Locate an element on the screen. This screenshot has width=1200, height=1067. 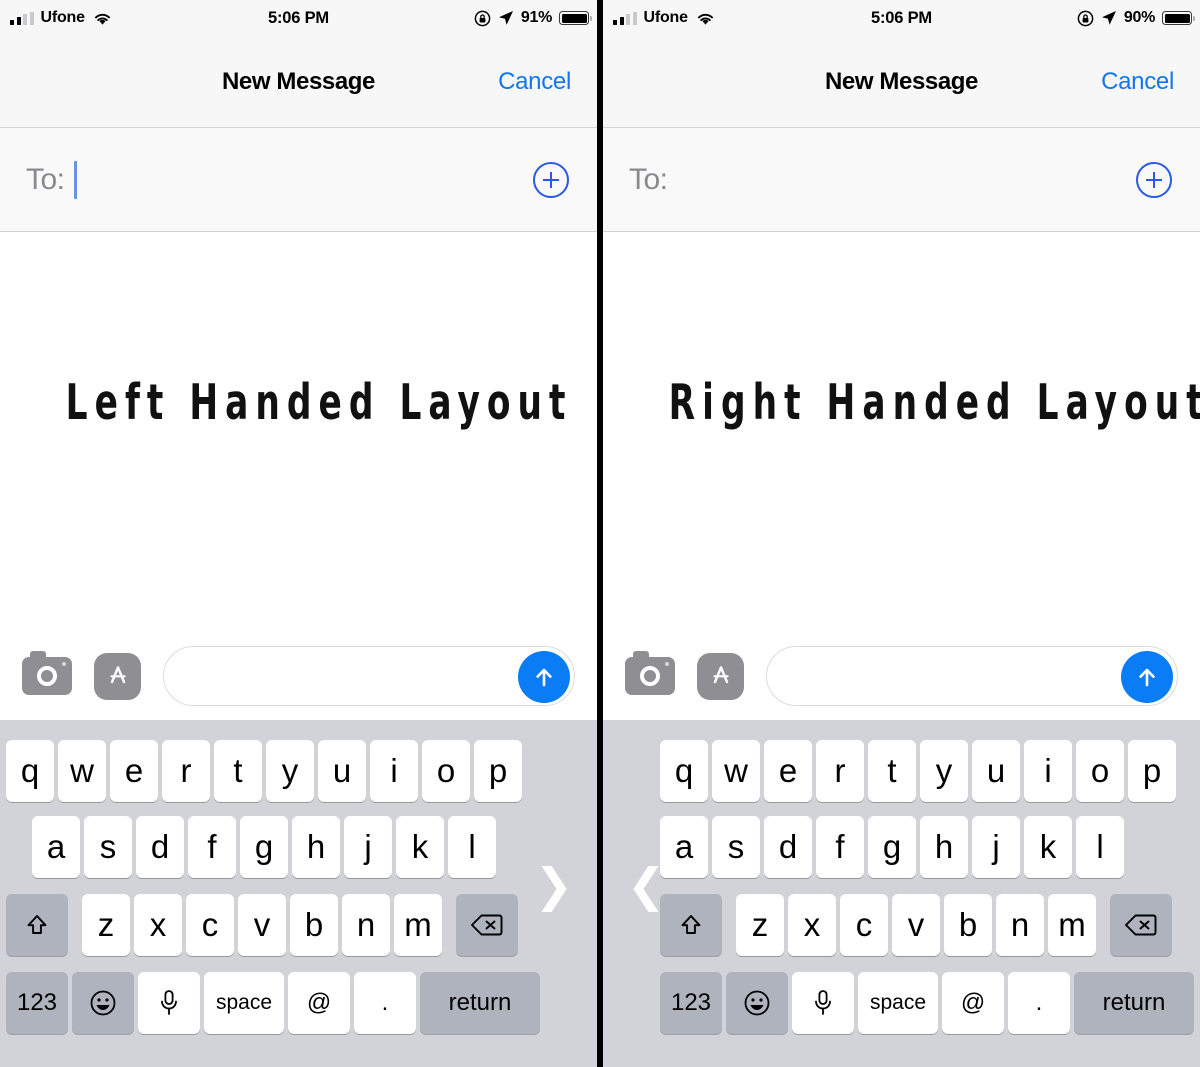
status-bar: Ufone 5:06 PM 90% is located at coordinates (901, 18).